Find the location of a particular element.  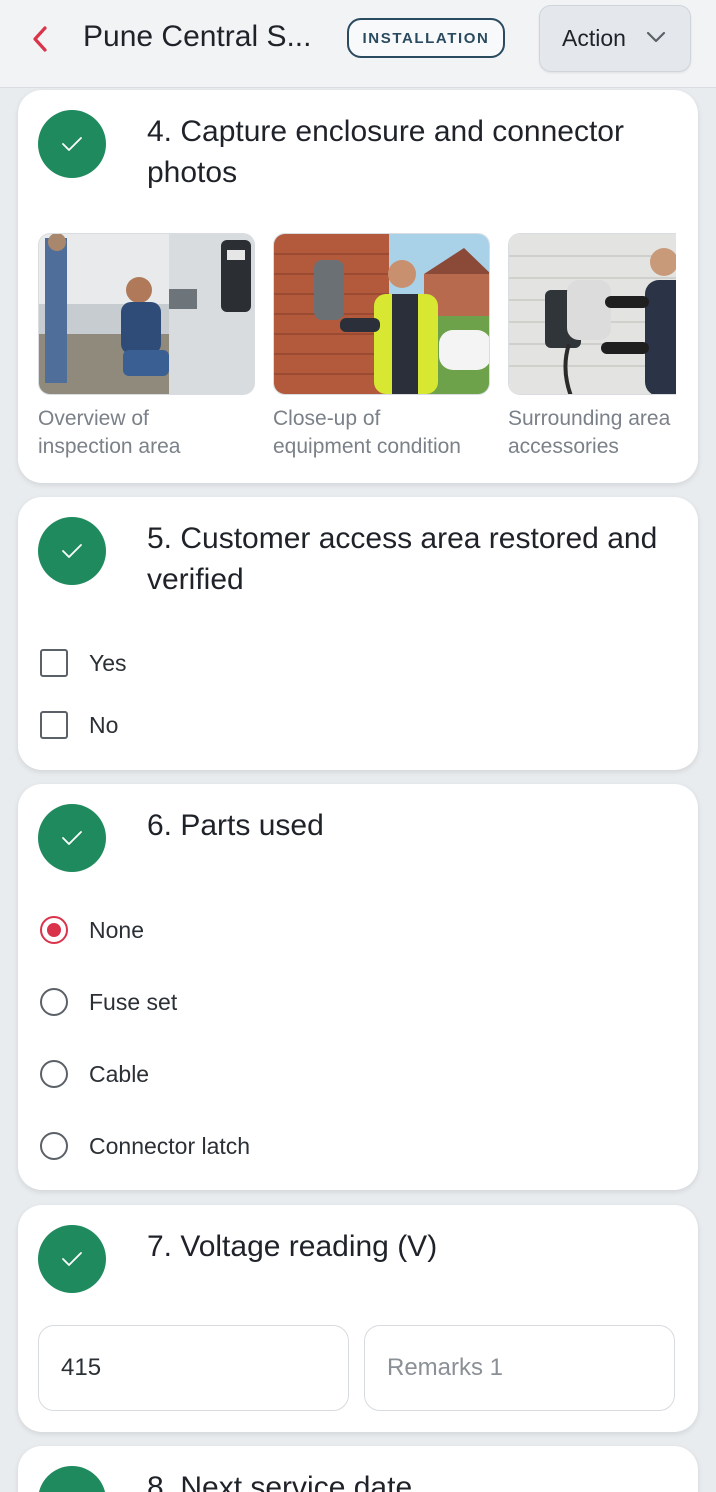

radio-button-selected is located at coordinates (54, 930).